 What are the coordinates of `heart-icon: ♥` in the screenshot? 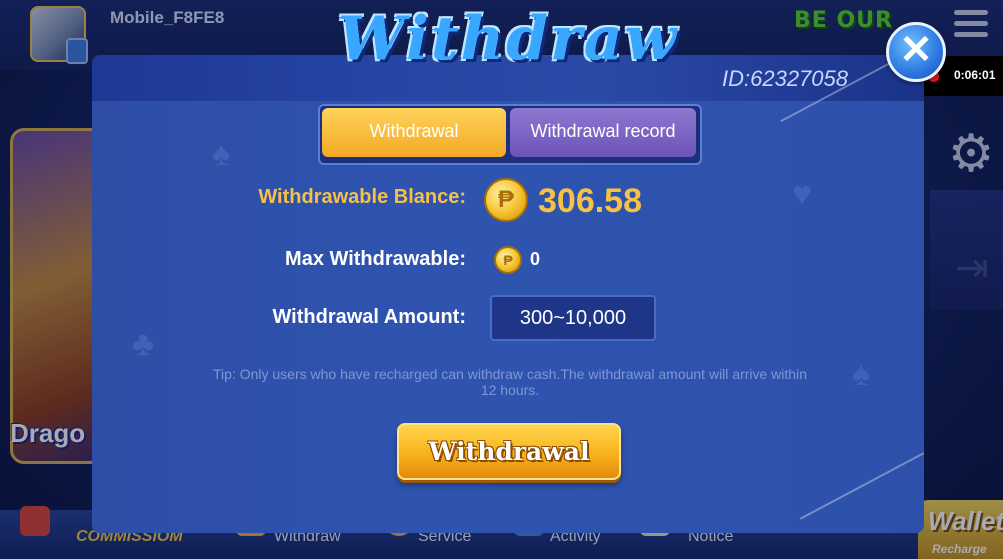 It's located at (802, 194).